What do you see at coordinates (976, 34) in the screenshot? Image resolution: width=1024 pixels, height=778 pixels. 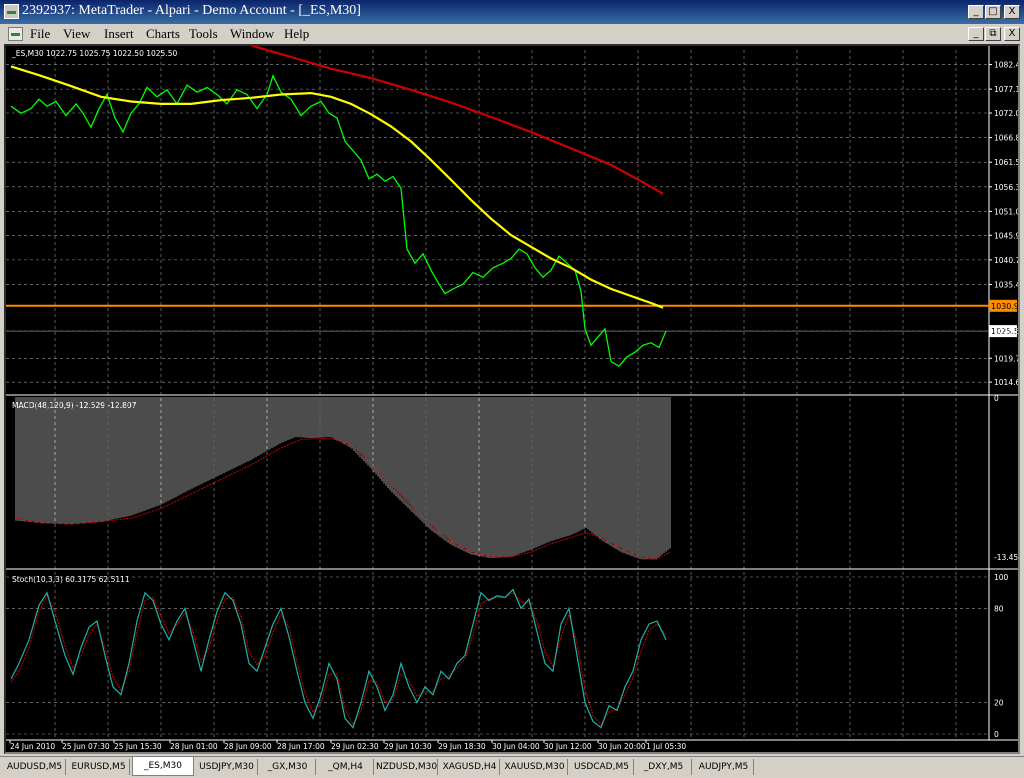 I see `chart-minimize-button: _` at bounding box center [976, 34].